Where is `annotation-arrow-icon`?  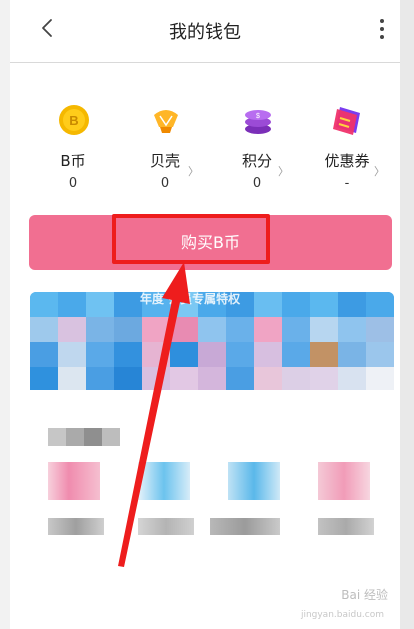 annotation-arrow-icon is located at coordinates (154, 414).